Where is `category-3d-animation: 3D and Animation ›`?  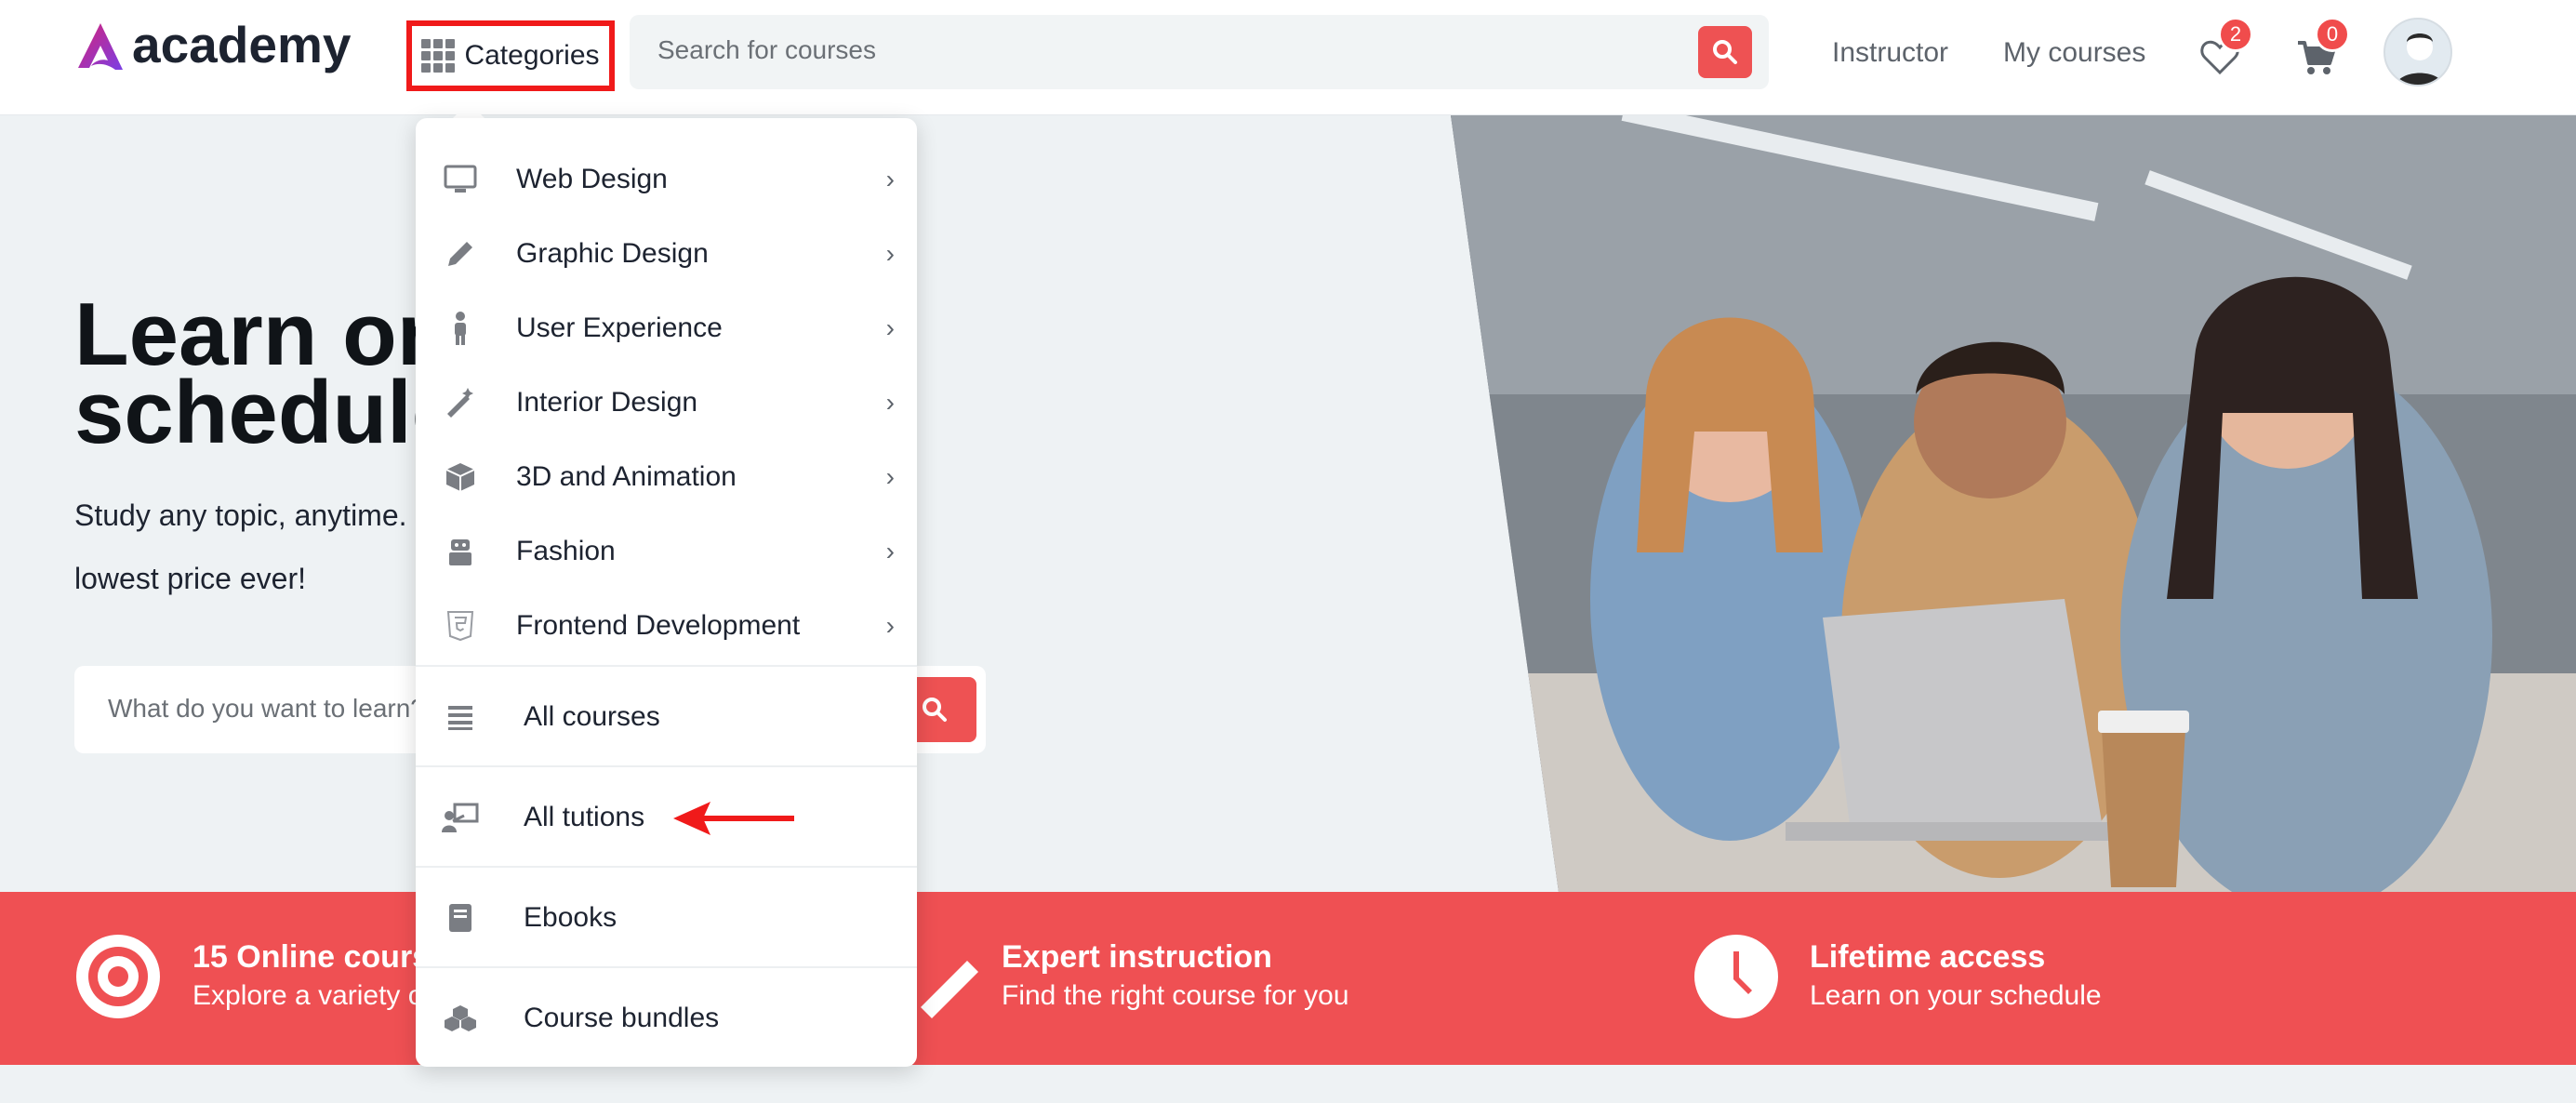 category-3d-animation: 3D and Animation › is located at coordinates (666, 477).